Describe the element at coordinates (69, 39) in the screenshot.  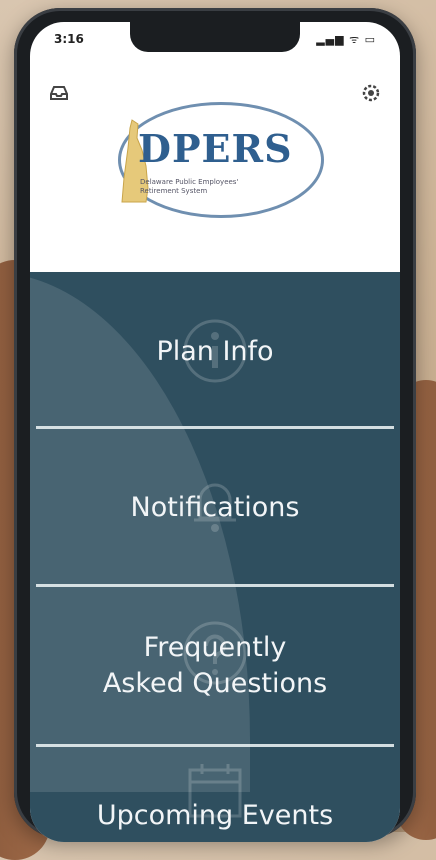
I see `status-time: 3:16` at that location.